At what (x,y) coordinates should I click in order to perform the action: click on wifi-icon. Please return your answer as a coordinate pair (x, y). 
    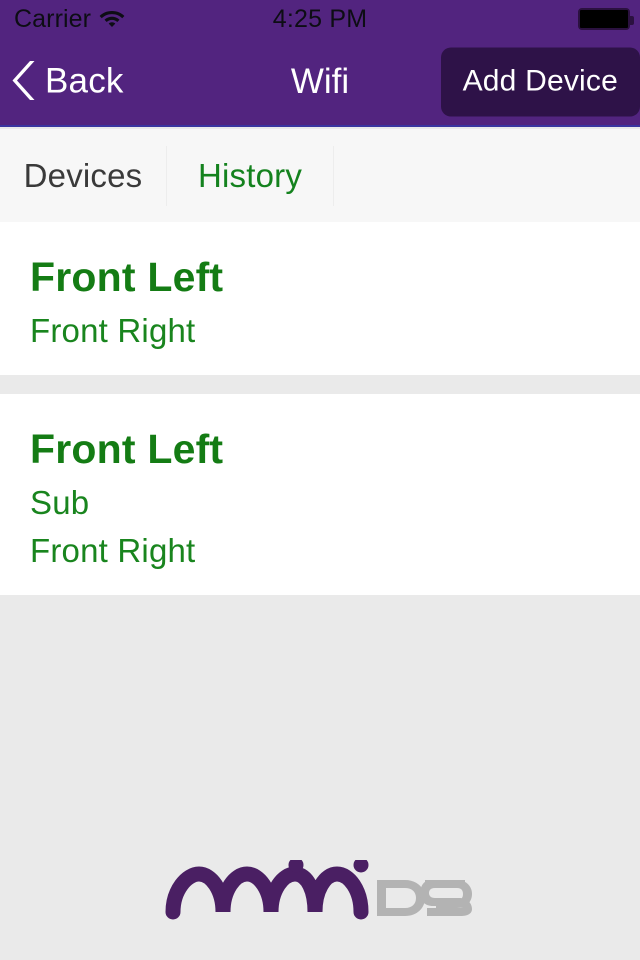
    Looking at the image, I should click on (112, 19).